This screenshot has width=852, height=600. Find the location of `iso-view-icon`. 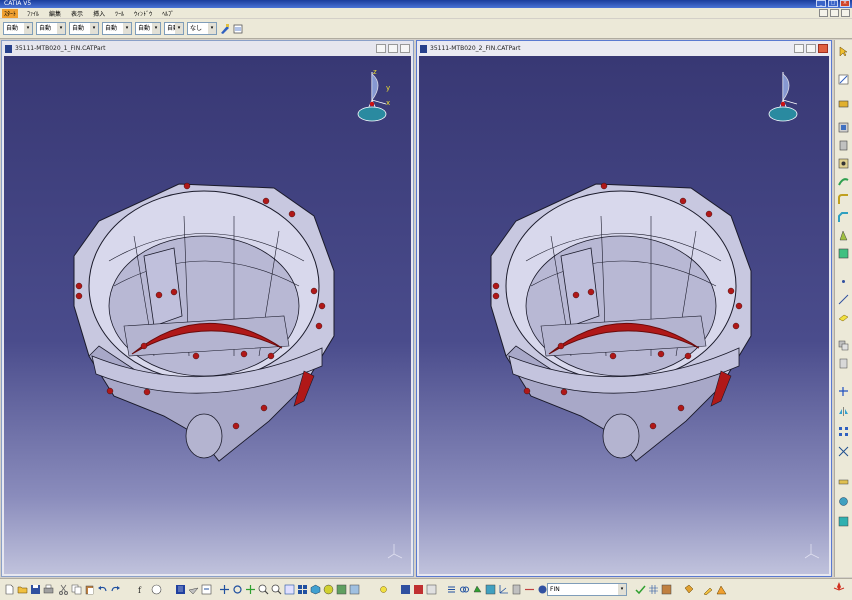

iso-view-icon is located at coordinates (315, 589).